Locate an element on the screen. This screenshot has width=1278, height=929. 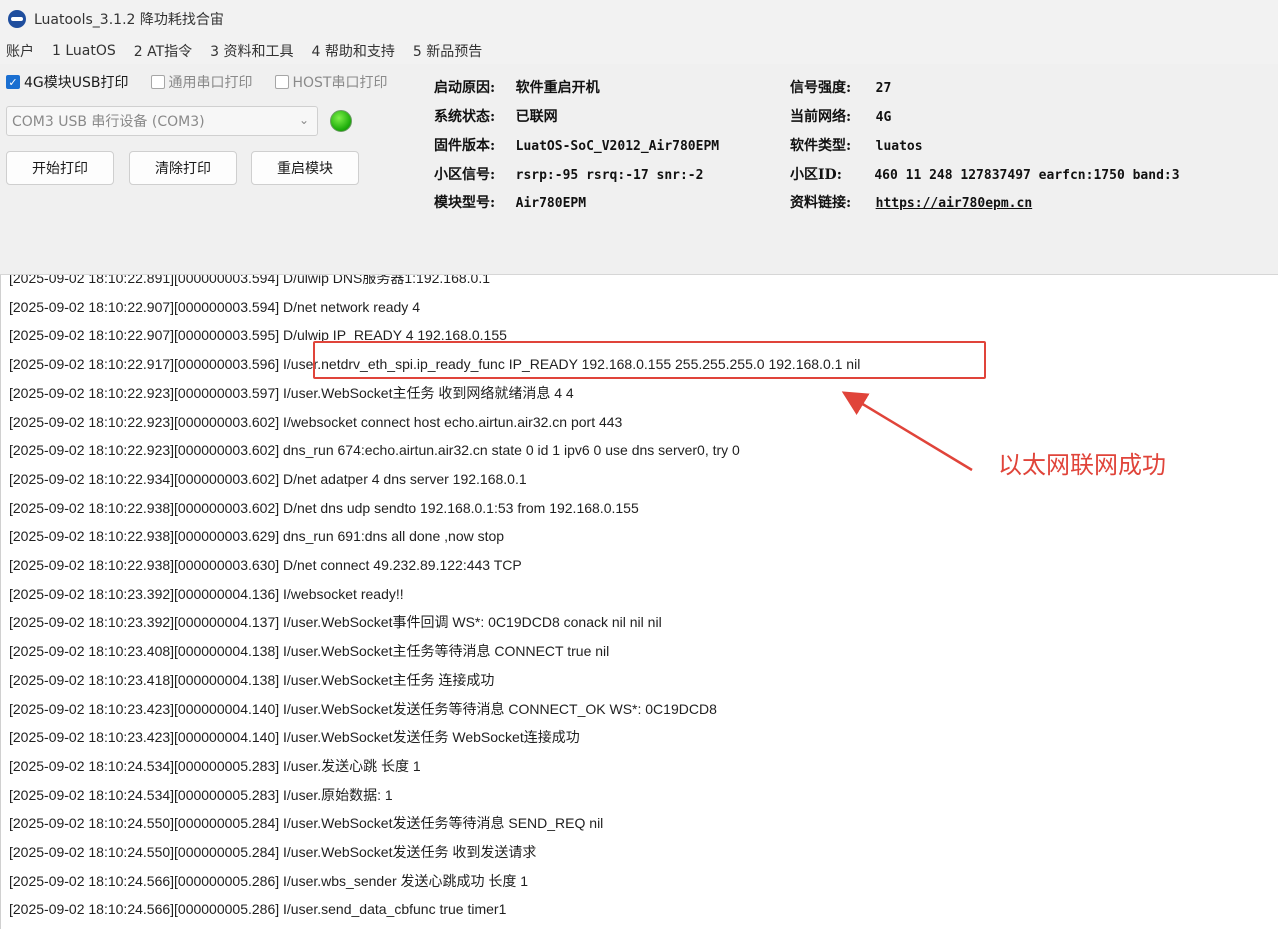
boot-reason-label: 启动原因: is located at coordinates (465, 88).